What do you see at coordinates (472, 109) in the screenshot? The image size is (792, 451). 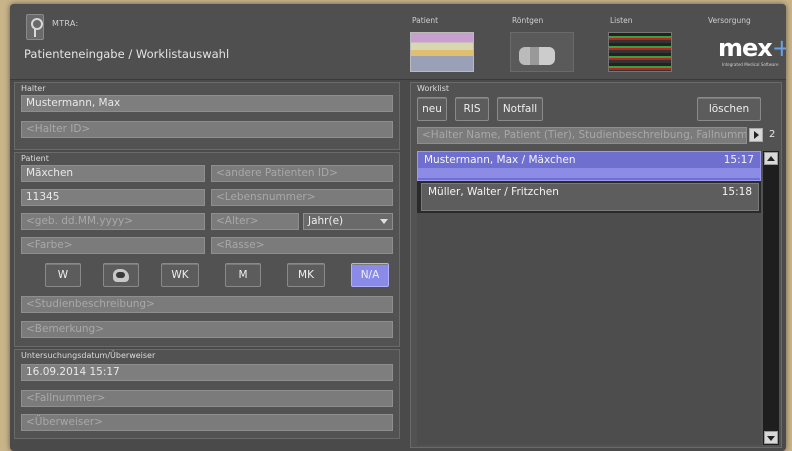 I see `ris-button: RIS` at bounding box center [472, 109].